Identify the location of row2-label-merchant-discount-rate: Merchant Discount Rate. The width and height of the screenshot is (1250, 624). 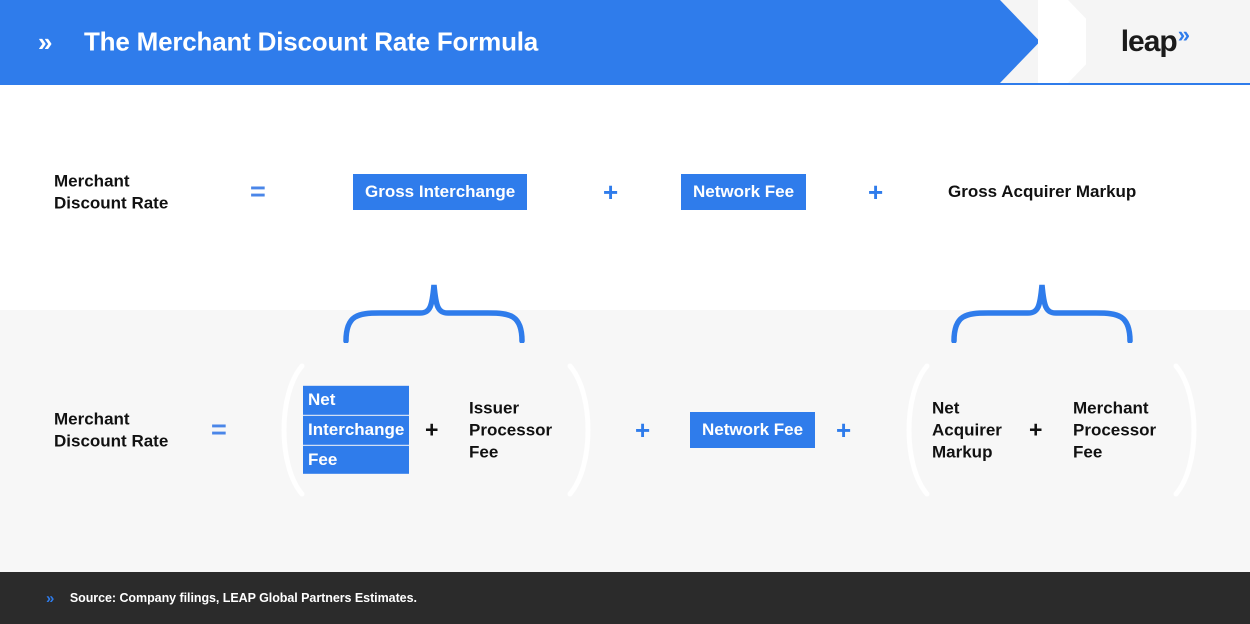
(111, 429).